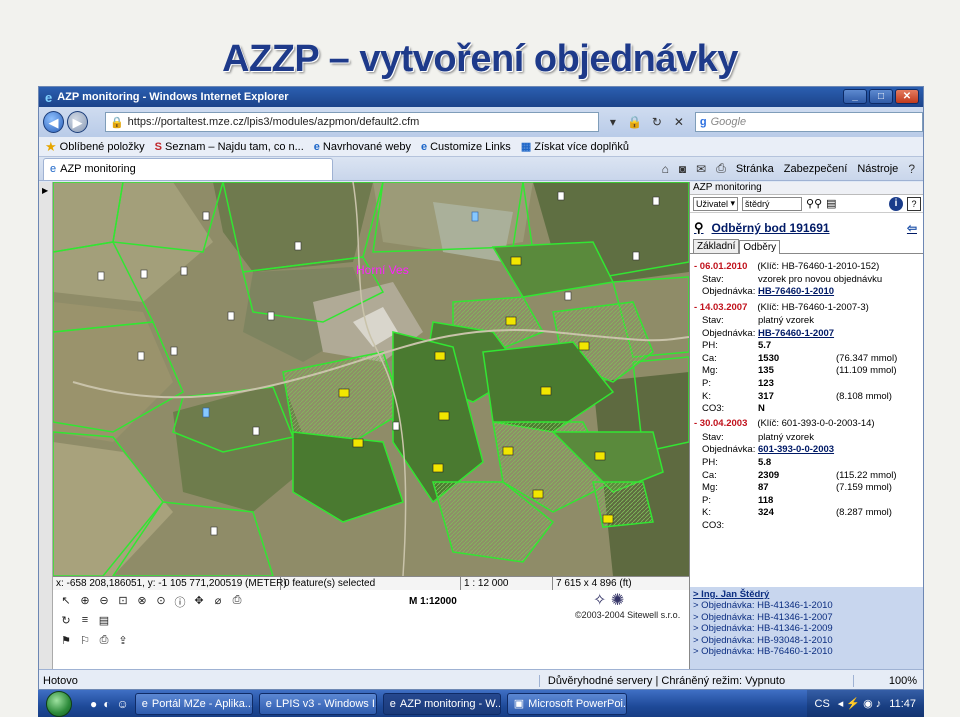 Image resolution: width=960 pixels, height=717 pixels. I want to click on back-button: ◀, so click(53, 122).